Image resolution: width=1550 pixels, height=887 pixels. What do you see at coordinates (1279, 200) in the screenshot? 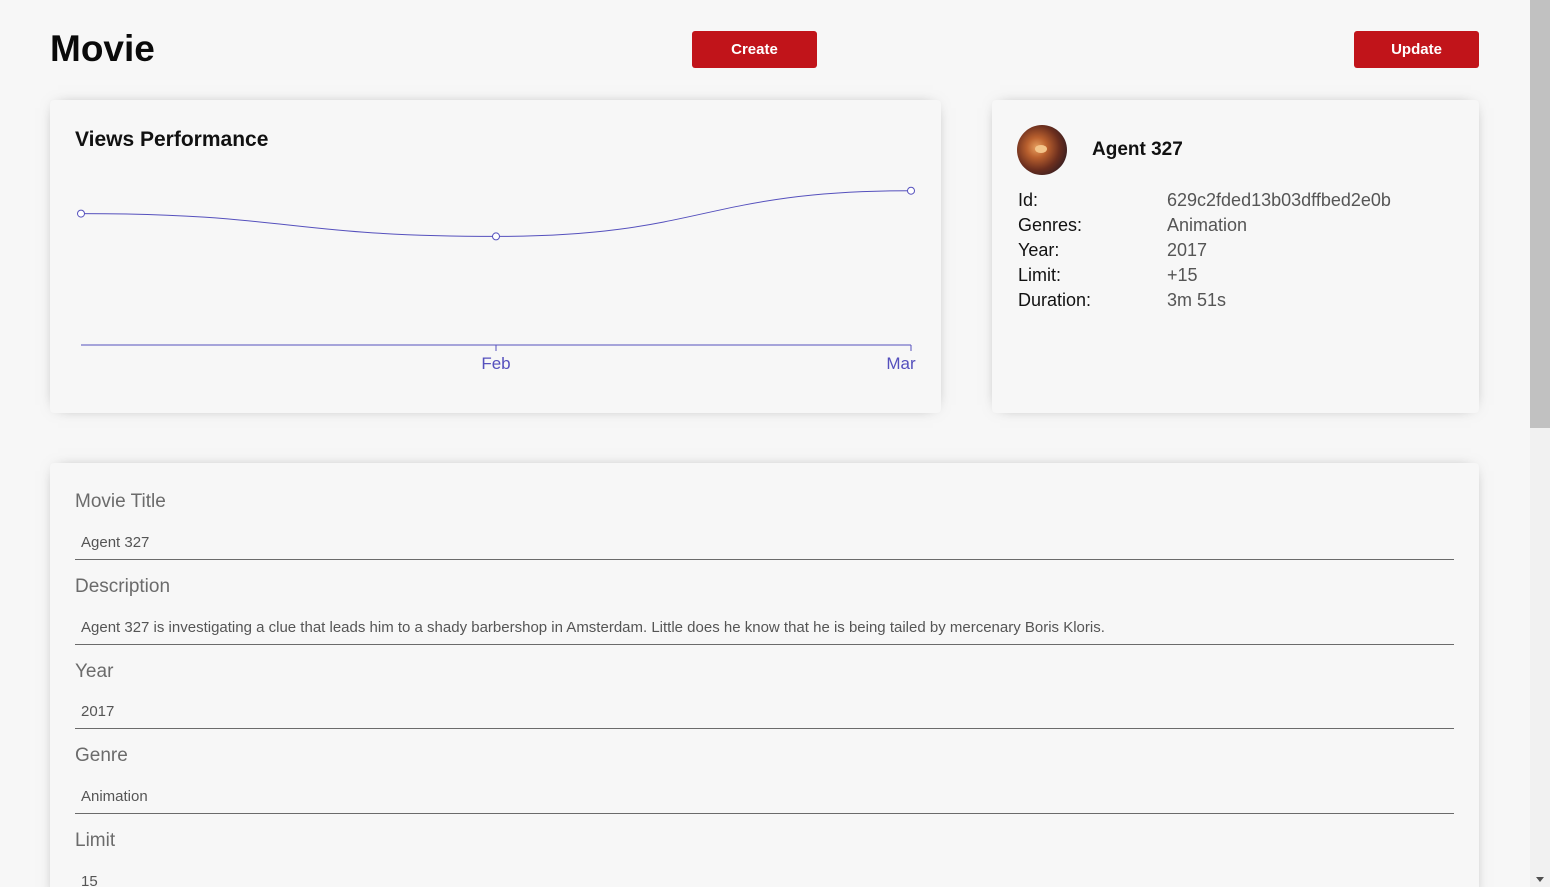
I see `info-value-id: 629c2fded13b03dffbed2e0b` at bounding box center [1279, 200].